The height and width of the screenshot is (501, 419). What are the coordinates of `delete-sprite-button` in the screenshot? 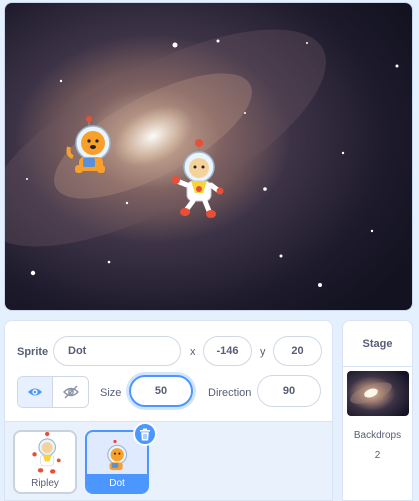 It's located at (145, 434).